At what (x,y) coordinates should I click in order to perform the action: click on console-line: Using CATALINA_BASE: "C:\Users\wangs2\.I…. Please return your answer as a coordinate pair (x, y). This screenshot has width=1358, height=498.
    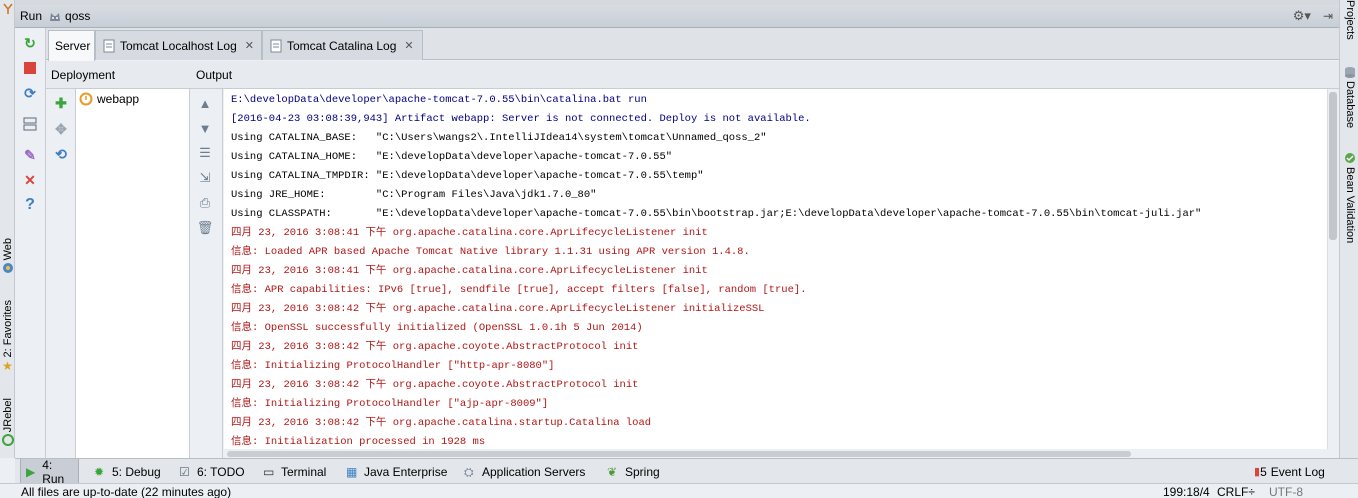
    Looking at the image, I should click on (499, 138).